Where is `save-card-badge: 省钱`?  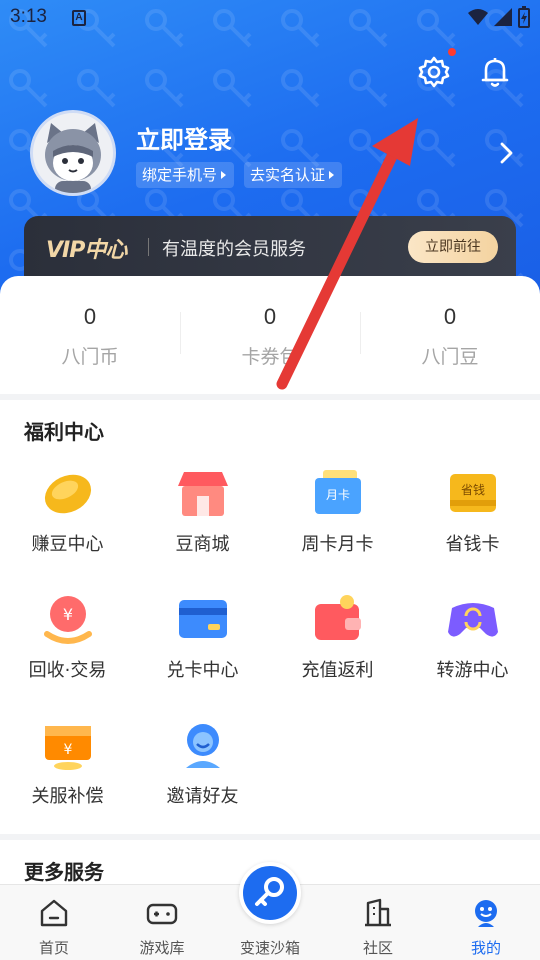
save-card-badge: 省钱 is located at coordinates (473, 489).